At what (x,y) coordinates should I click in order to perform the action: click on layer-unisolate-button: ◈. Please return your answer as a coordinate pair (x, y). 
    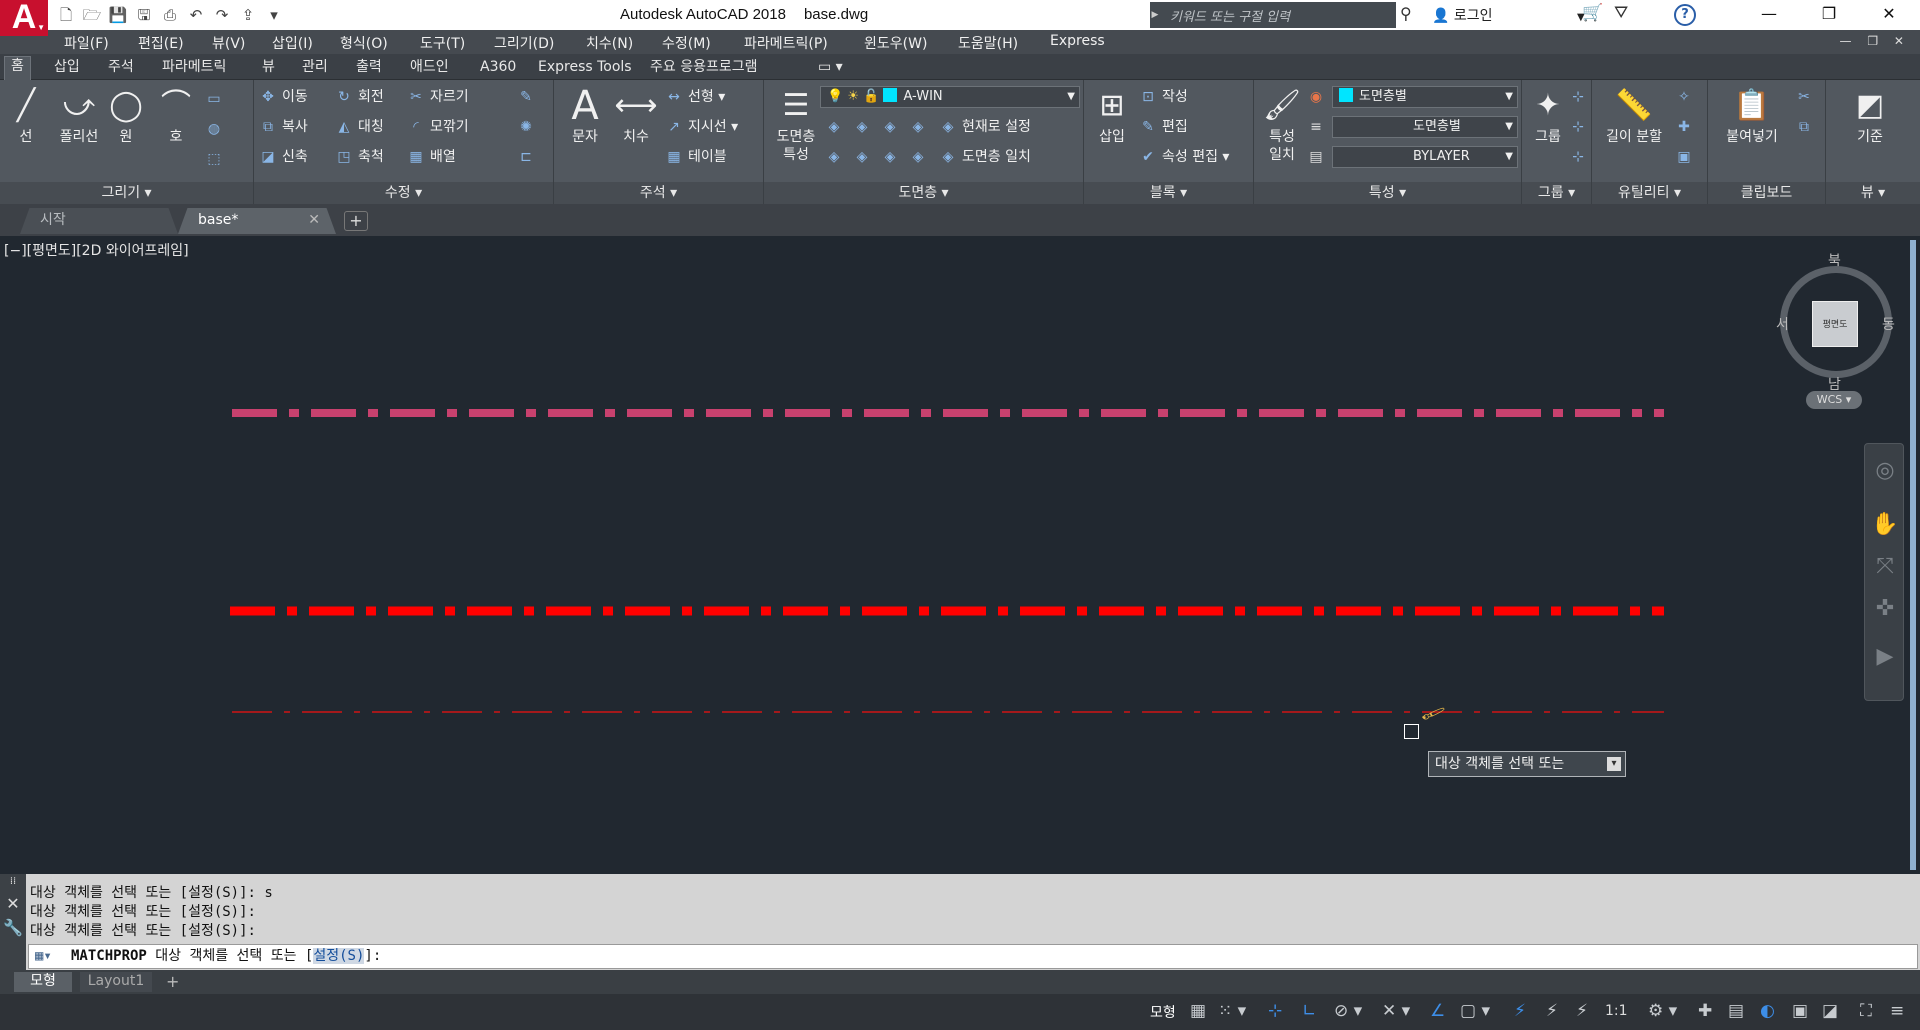
    Looking at the image, I should click on (864, 157).